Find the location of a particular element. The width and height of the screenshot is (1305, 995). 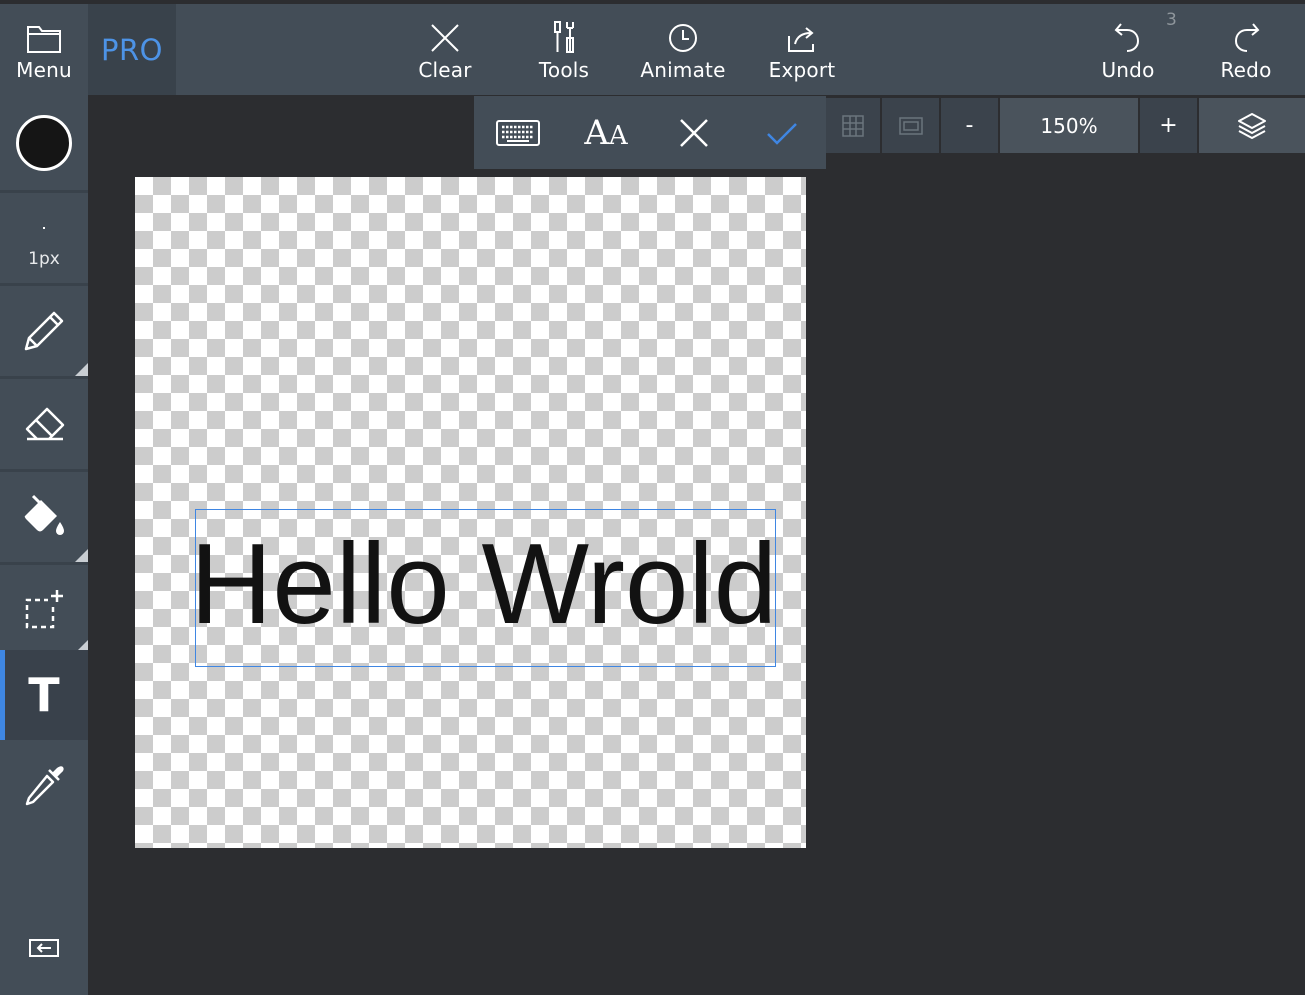

grid-toggle-button is located at coordinates (853, 125).